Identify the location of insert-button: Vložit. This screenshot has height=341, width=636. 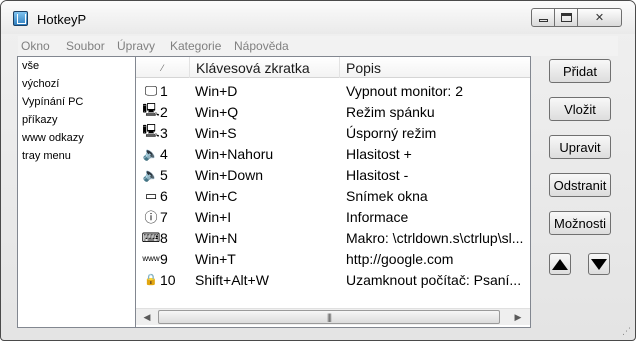
(580, 109).